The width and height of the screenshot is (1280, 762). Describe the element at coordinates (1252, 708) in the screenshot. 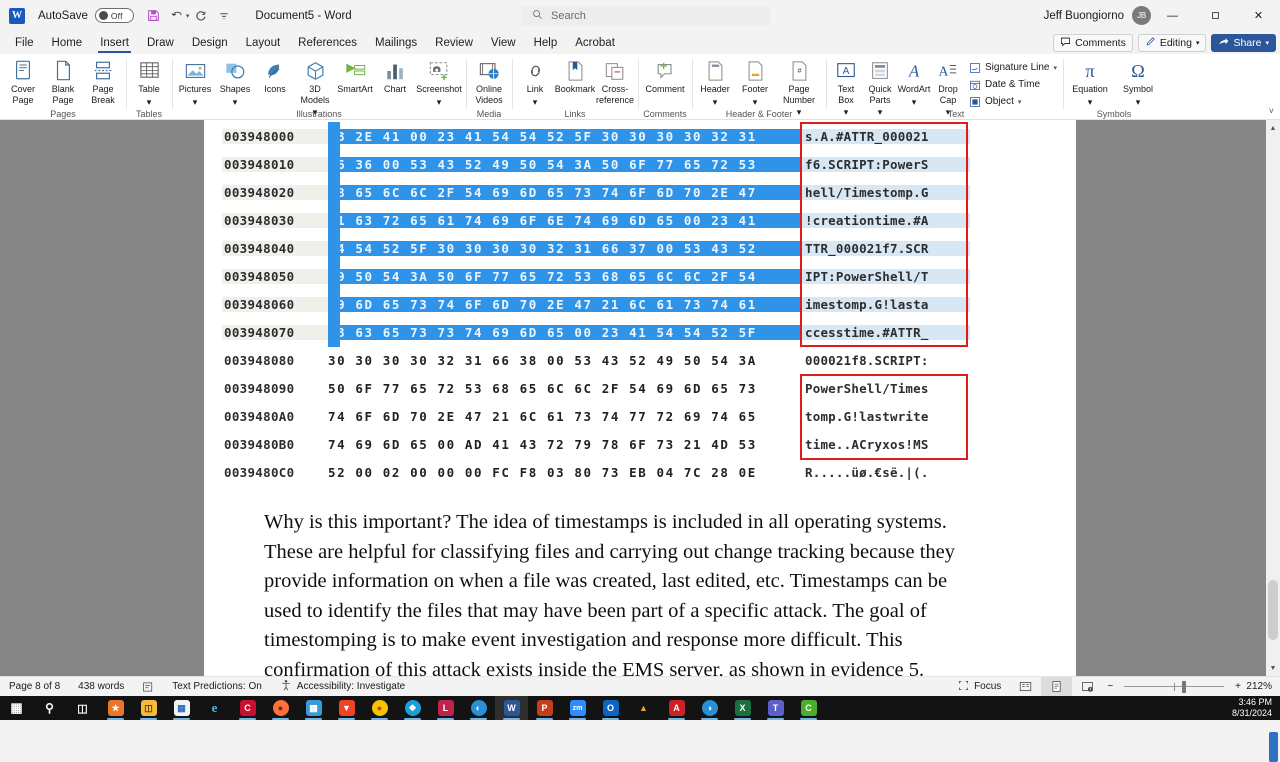

I see `taskbar-clock: 3:46 PM 8/31/2024` at that location.